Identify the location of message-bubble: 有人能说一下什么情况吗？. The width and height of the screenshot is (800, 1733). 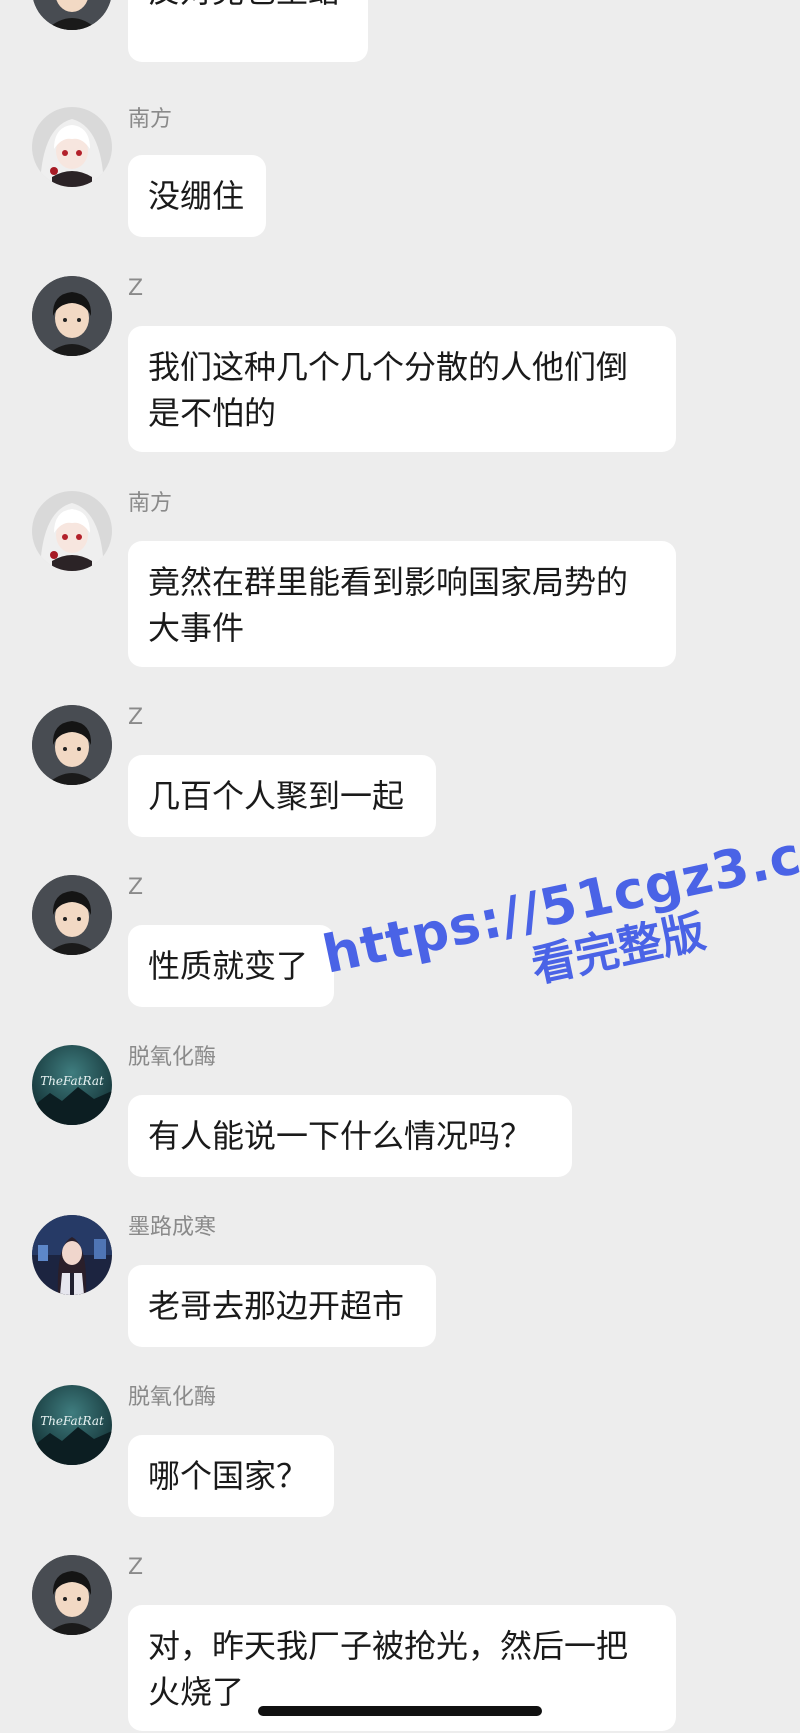
(350, 1136).